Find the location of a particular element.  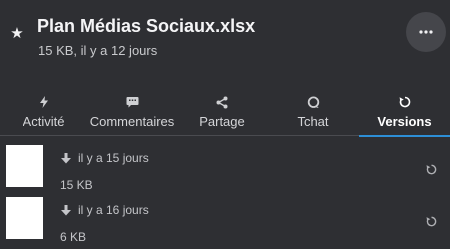

version-date: il y a 16 jours is located at coordinates (113, 210).